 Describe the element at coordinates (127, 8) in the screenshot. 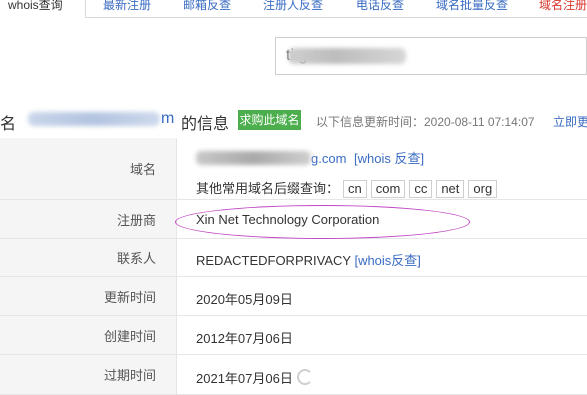

I see `tab-latest-registered: 最新注册` at that location.